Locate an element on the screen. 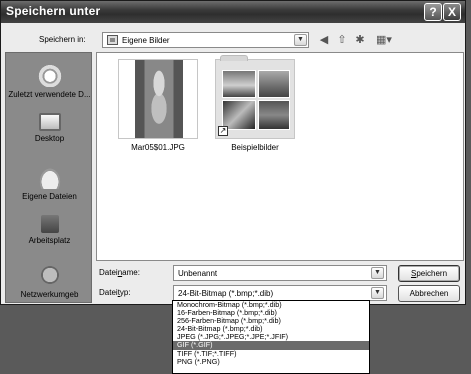 The height and width of the screenshot is (374, 471). lookin-label: Speichern in: is located at coordinates (62, 39).